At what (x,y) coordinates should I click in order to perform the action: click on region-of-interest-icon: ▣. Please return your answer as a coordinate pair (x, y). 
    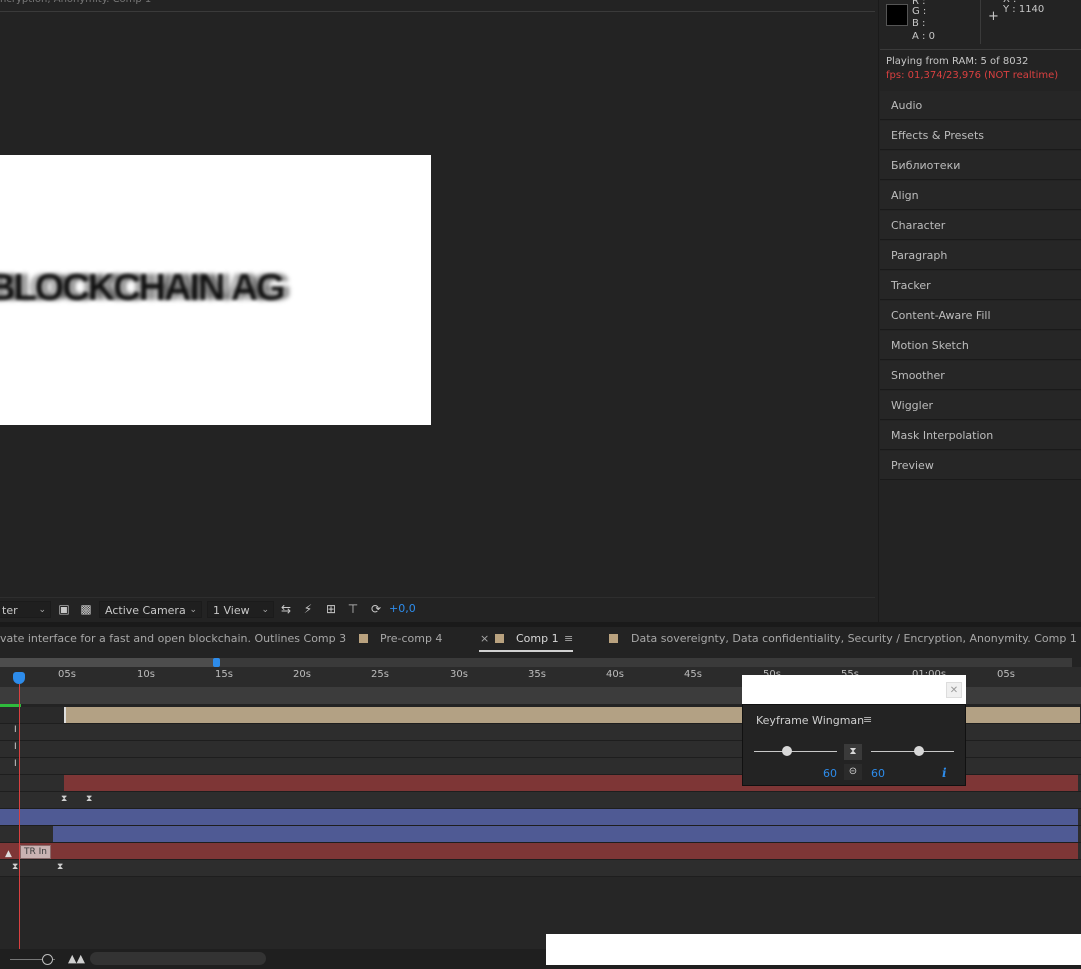
    Looking at the image, I should click on (64, 609).